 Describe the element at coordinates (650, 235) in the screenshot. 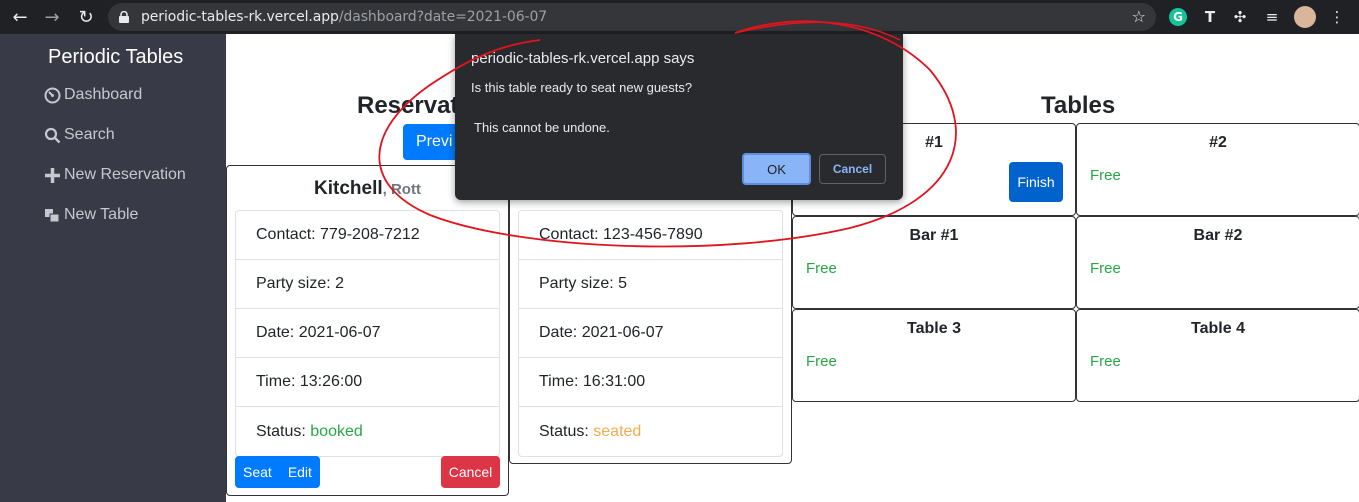

I see `contact: Contact: 123-456-7890` at that location.